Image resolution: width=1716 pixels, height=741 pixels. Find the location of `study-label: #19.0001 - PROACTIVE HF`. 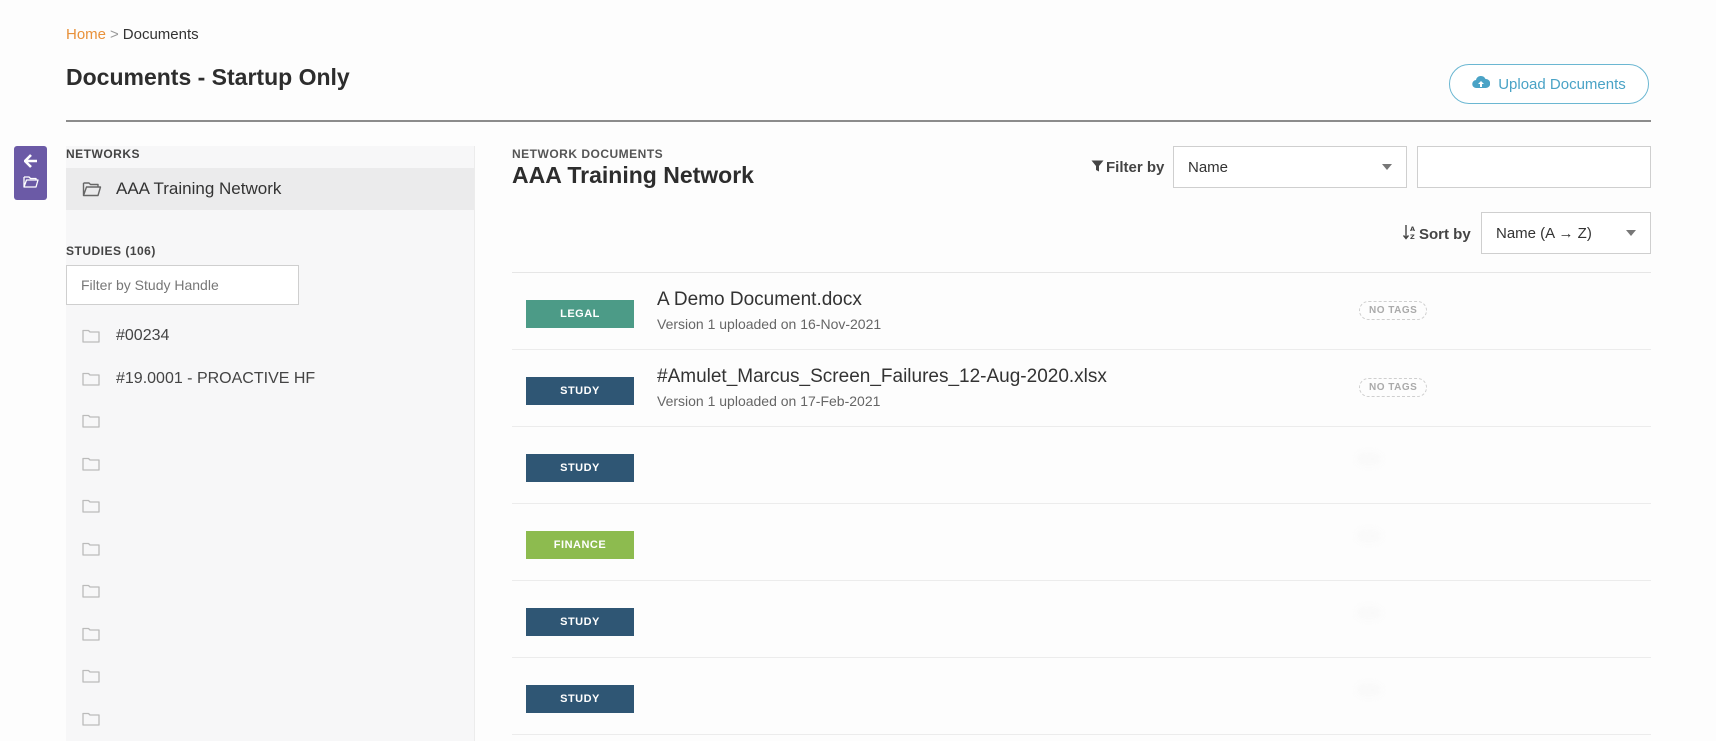

study-label: #19.0001 - PROACTIVE HF is located at coordinates (216, 378).